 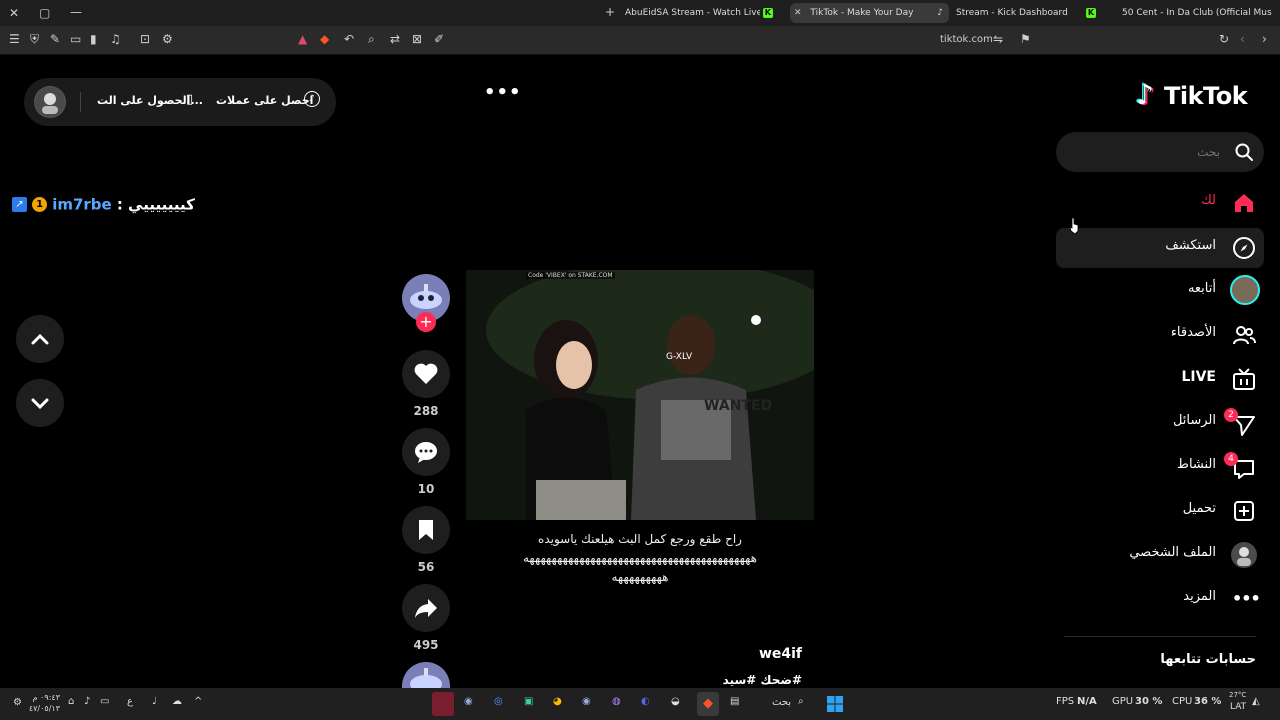 I want to click on reload-icon: ↻, so click(x=1224, y=39).